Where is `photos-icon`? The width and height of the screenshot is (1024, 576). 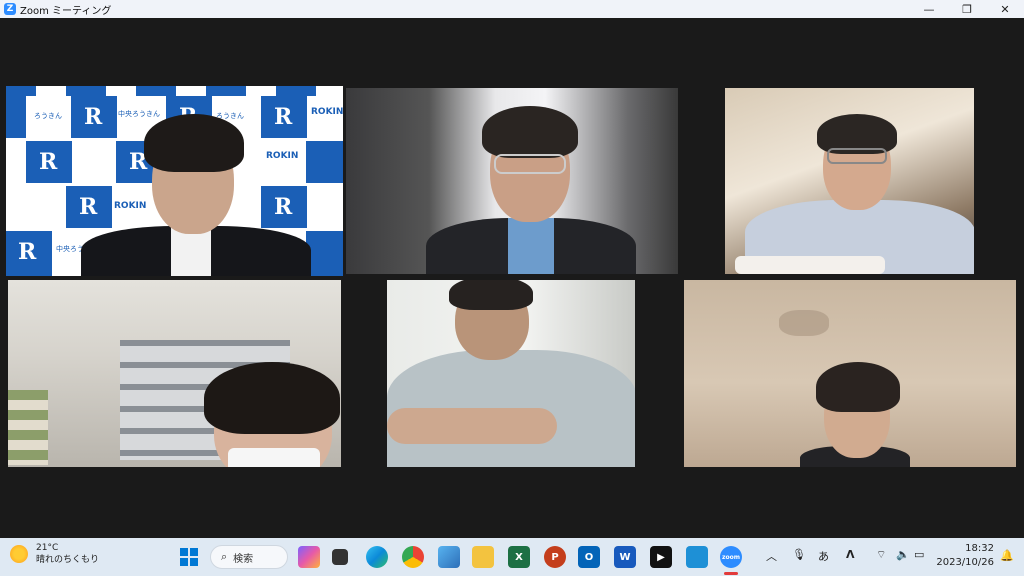 photos-icon is located at coordinates (449, 557).